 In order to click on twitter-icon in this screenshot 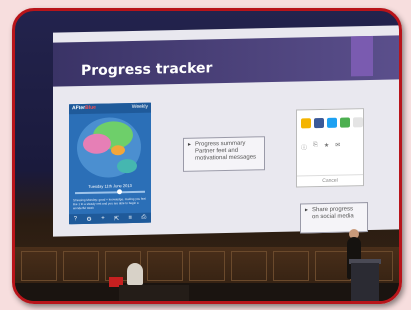, I will do `click(332, 122)`.